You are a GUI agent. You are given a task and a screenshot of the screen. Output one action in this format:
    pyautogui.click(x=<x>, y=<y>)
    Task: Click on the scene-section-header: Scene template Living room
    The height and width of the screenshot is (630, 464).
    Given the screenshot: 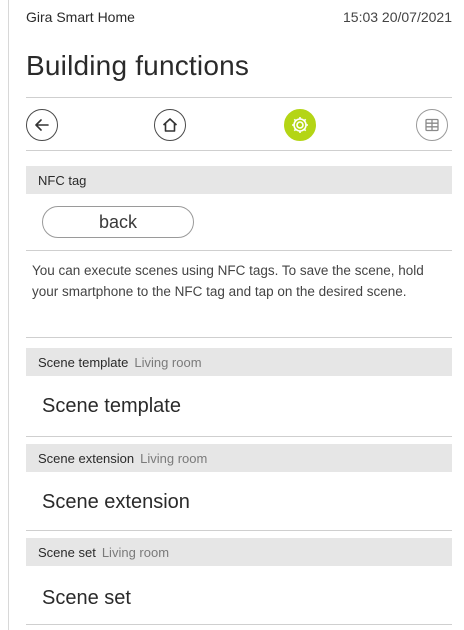 What is the action you would take?
    pyautogui.click(x=239, y=362)
    